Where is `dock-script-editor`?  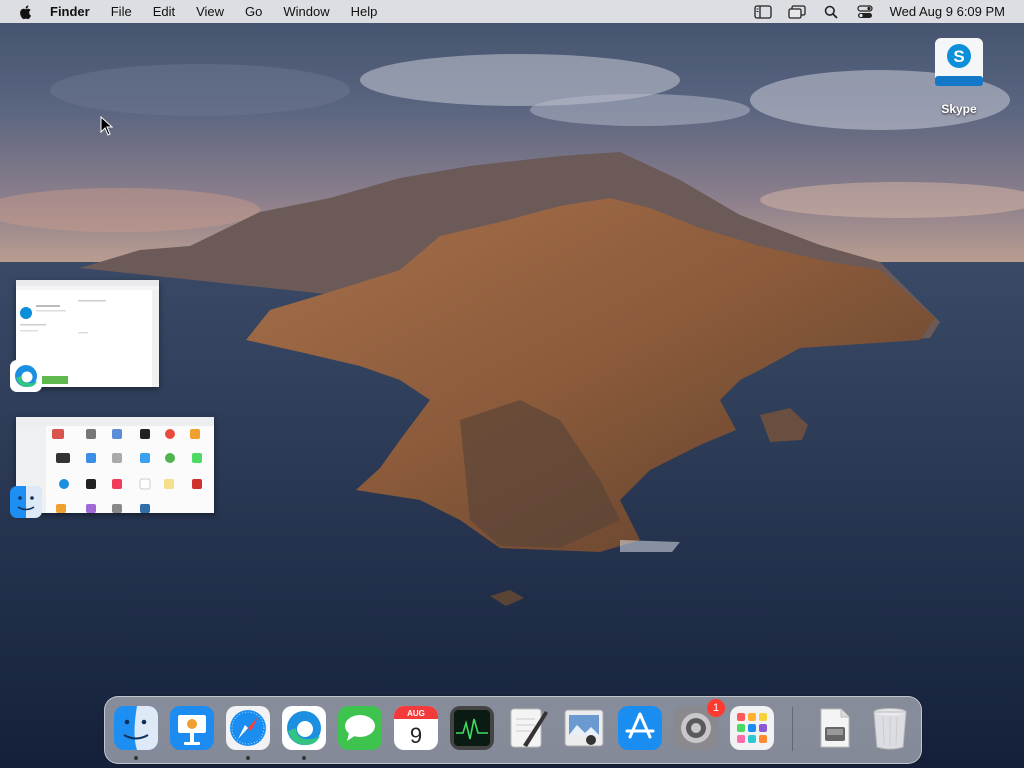 dock-script-editor is located at coordinates (528, 728).